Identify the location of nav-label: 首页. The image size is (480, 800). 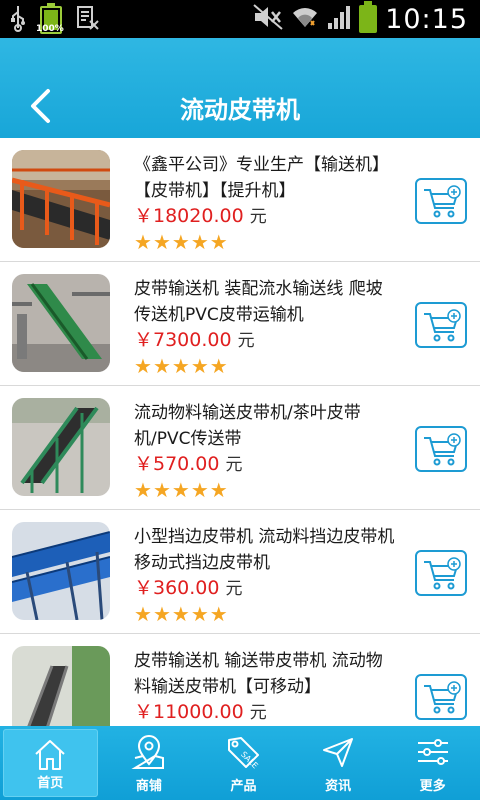
(50, 783).